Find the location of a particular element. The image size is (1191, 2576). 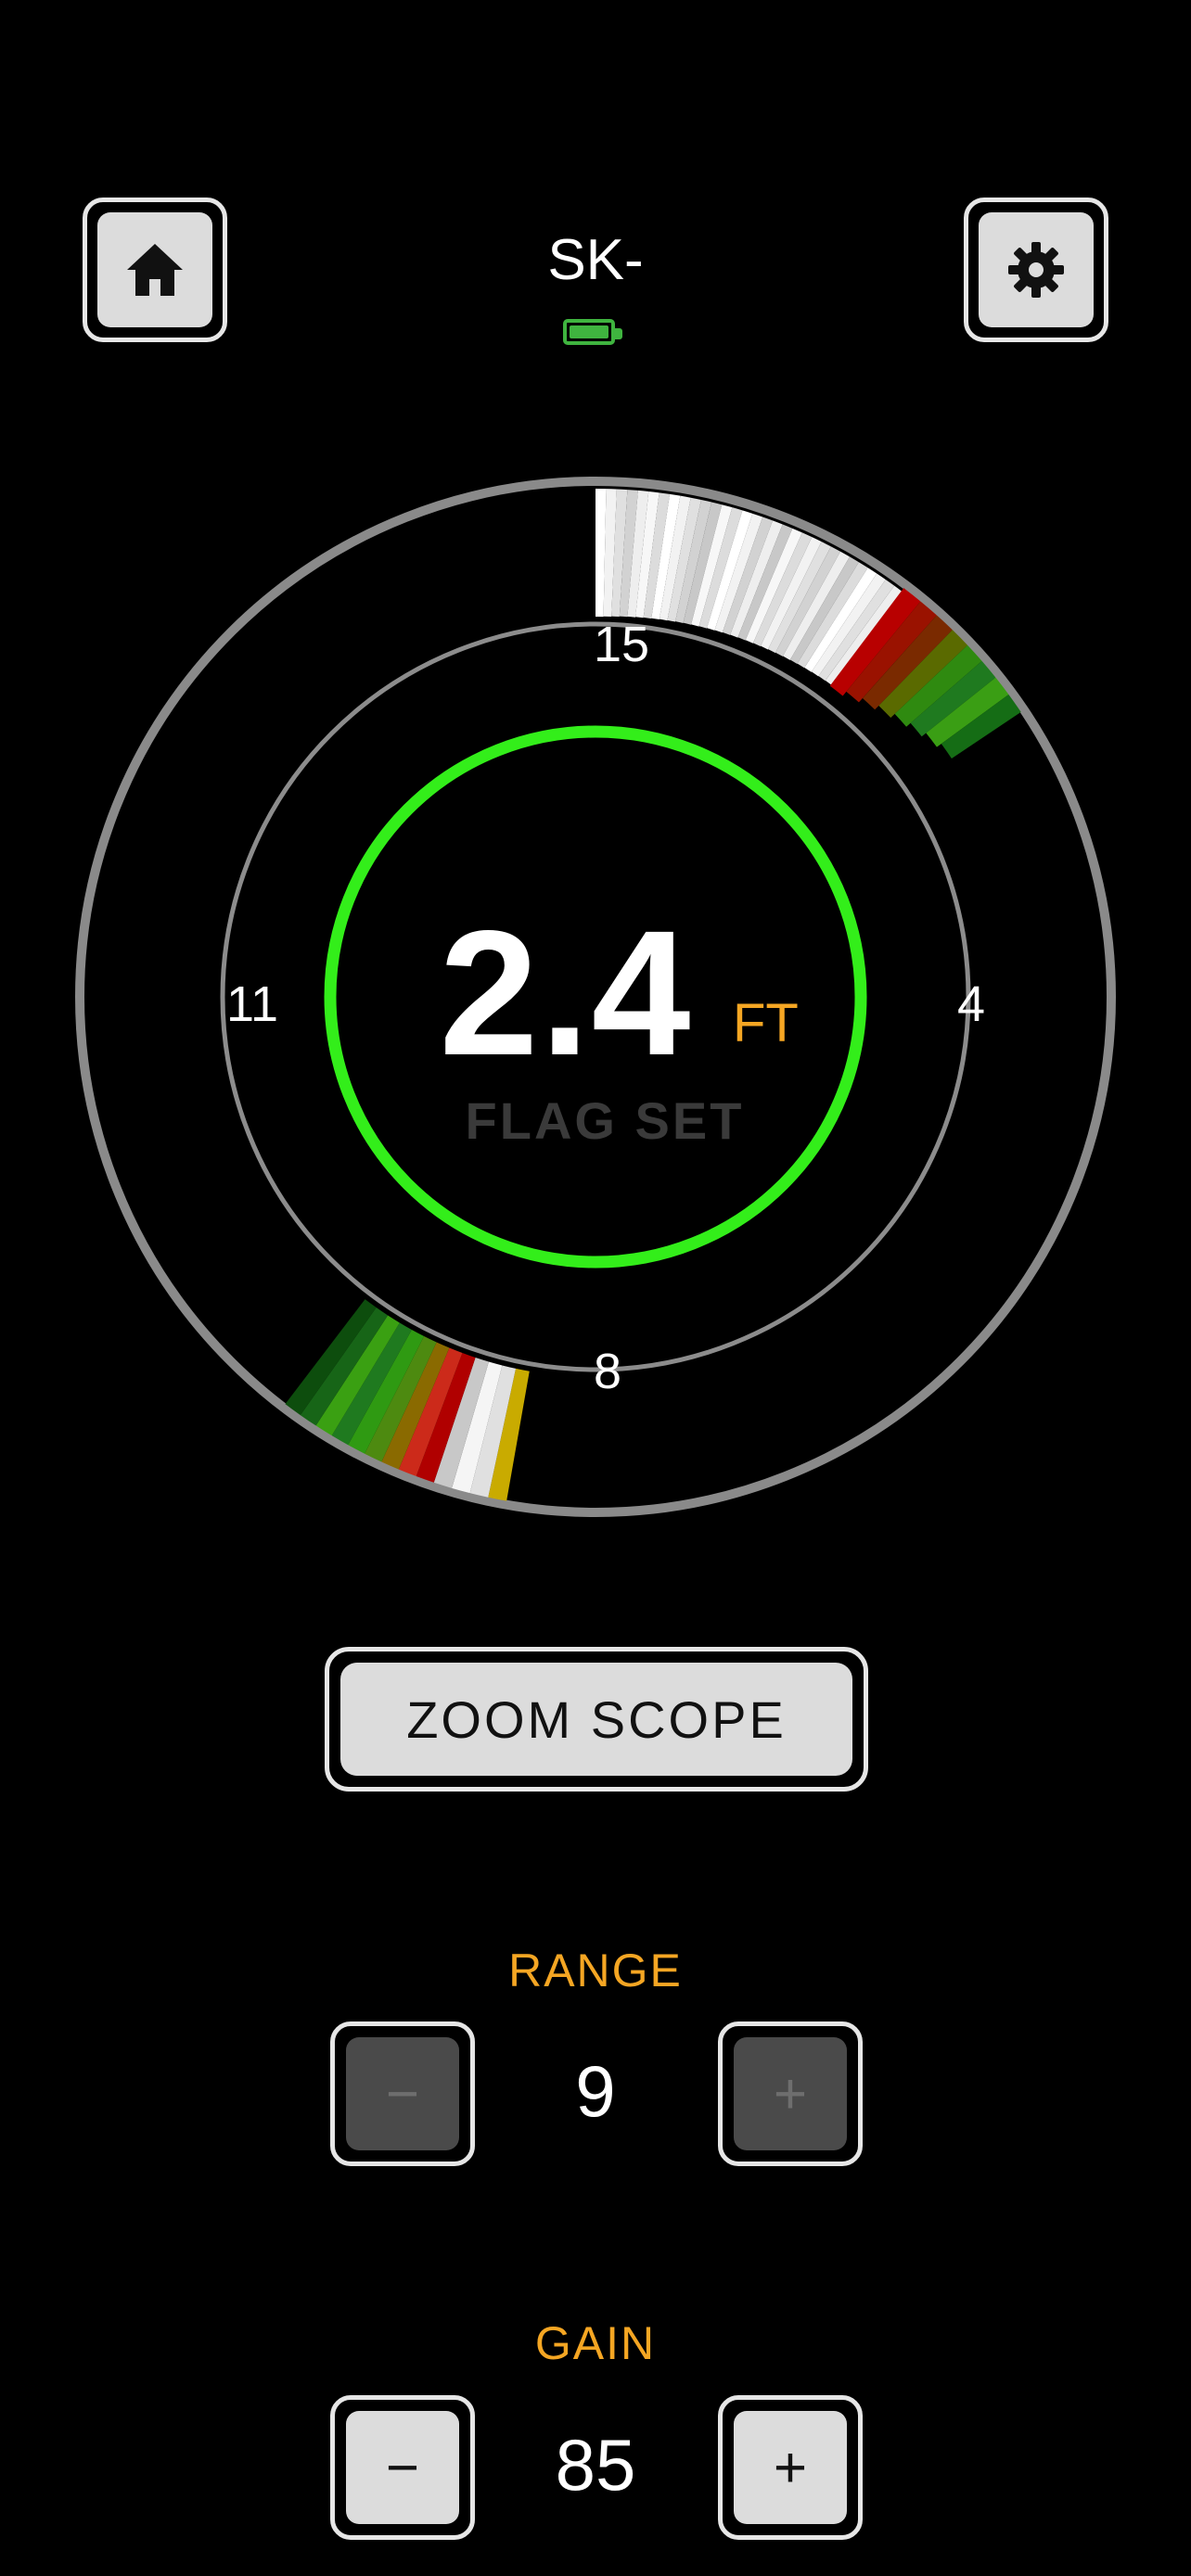

gain-decrease-button: − is located at coordinates (402, 2467).